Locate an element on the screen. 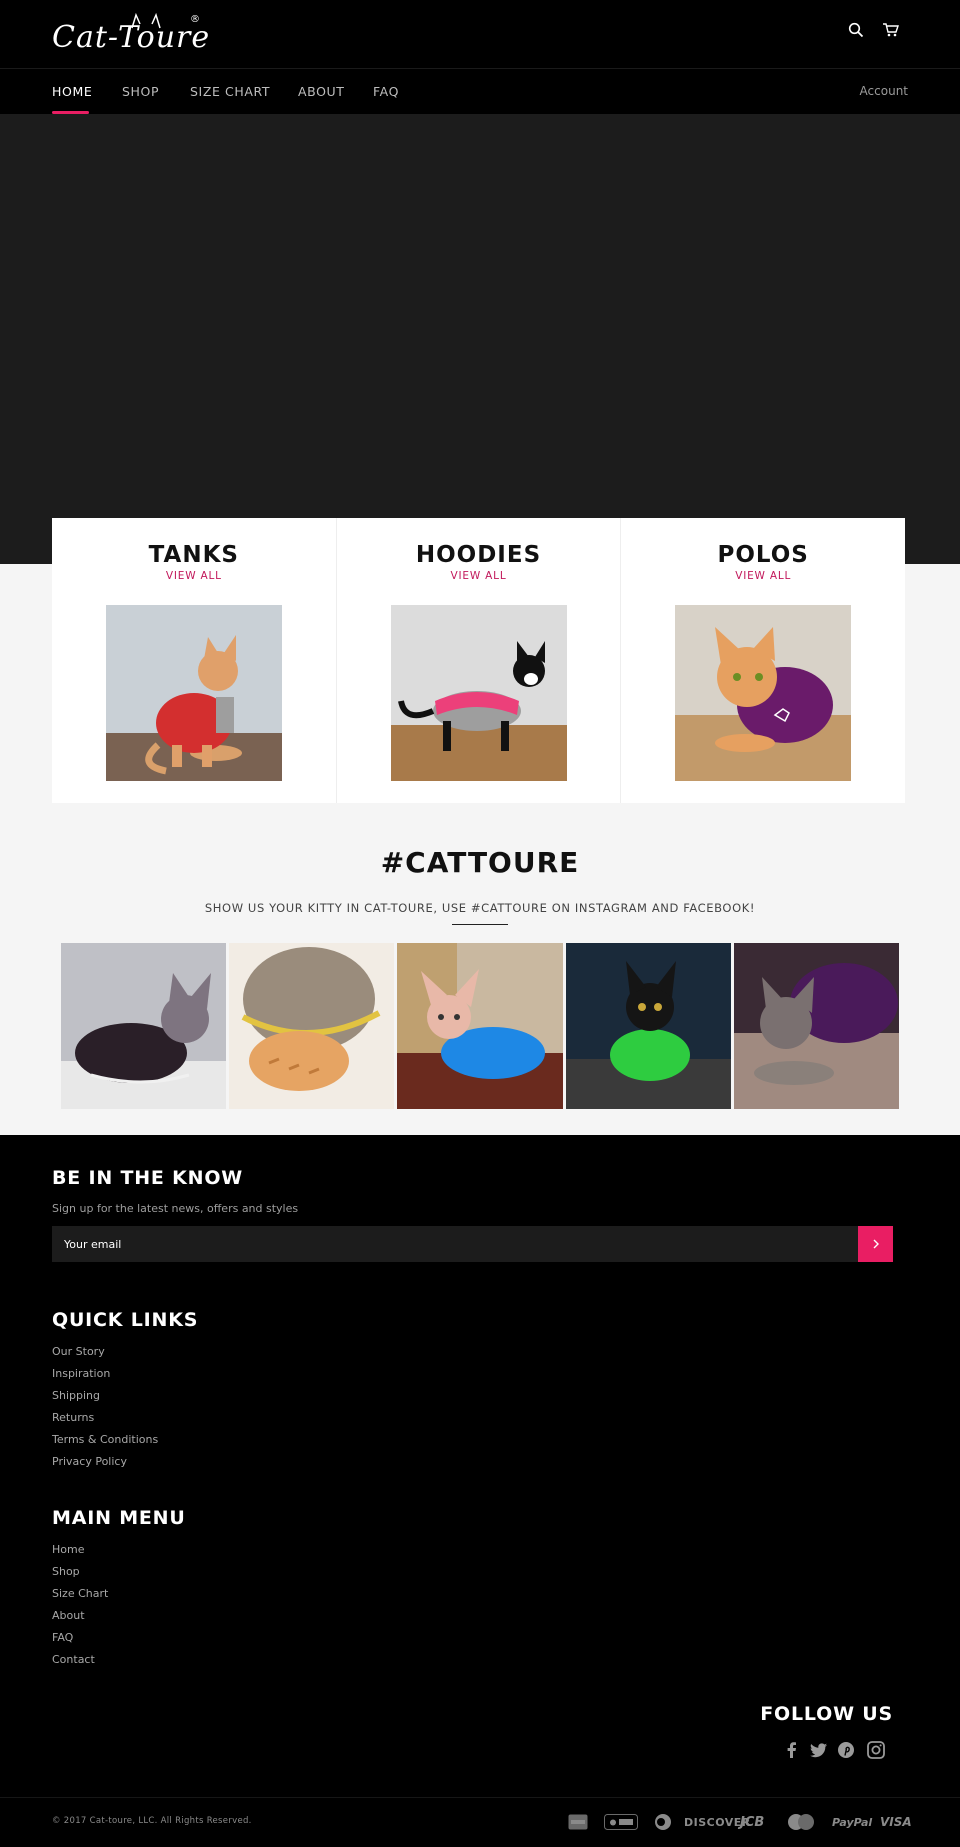 Image resolution: width=960 pixels, height=1847 pixels. footer-link-our-story: Our Story is located at coordinates (78, 1351).